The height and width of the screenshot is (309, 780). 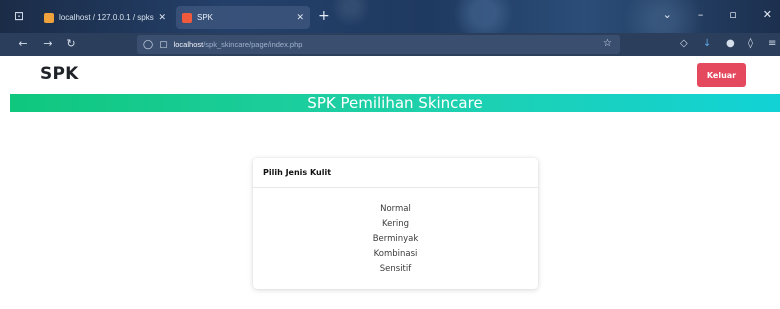 I want to click on browser-tab-spk: SPK ✕, so click(x=243, y=17).